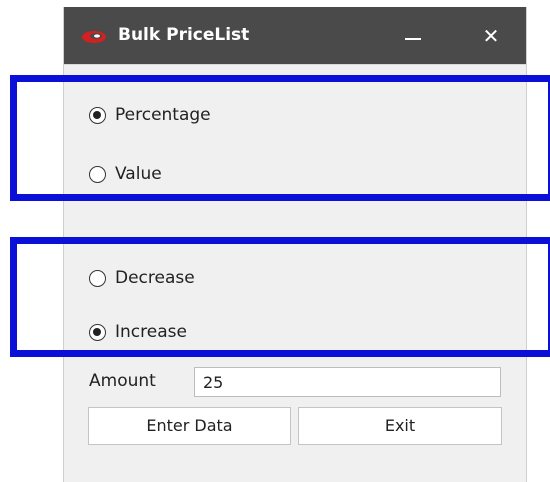 The height and width of the screenshot is (482, 550). Describe the element at coordinates (295, 64) in the screenshot. I see `title-divider` at that location.